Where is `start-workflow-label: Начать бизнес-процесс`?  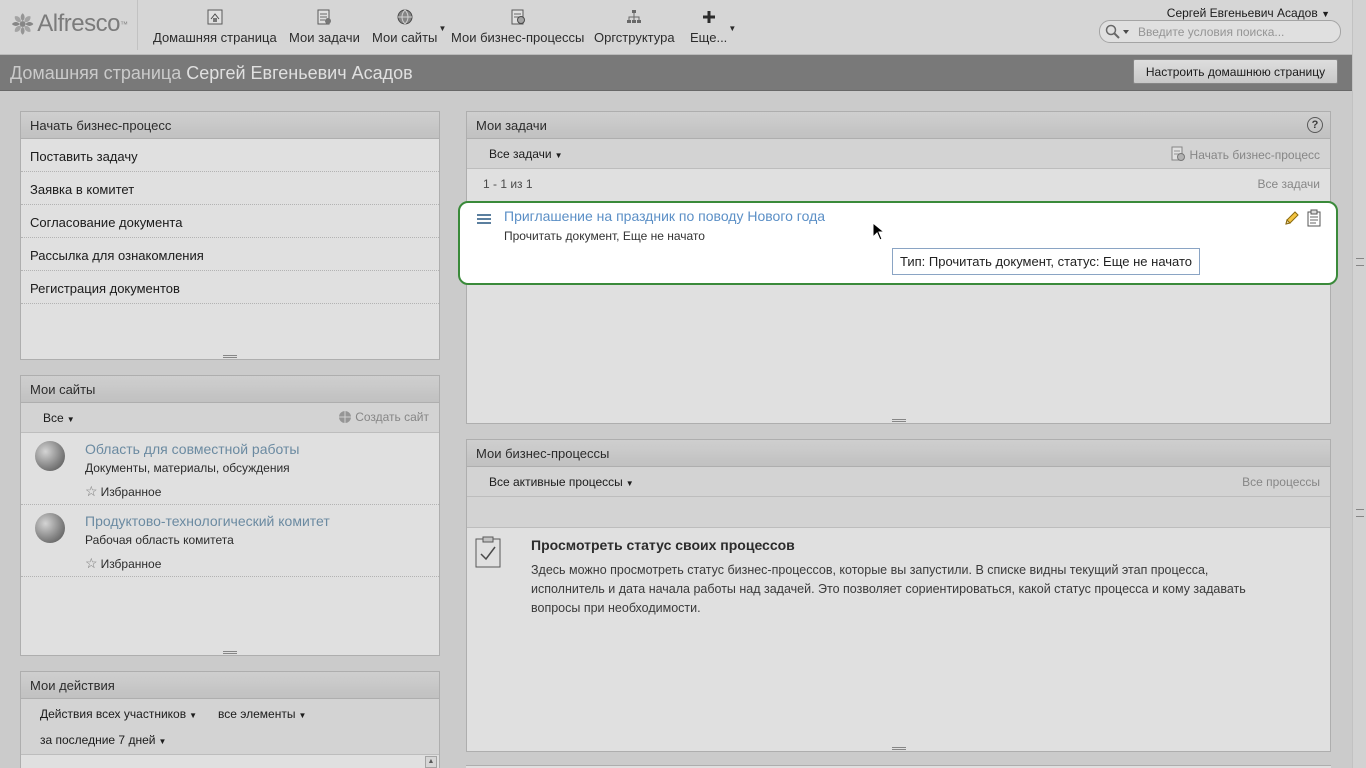
start-workflow-label: Начать бизнес-процесс is located at coordinates (1254, 155).